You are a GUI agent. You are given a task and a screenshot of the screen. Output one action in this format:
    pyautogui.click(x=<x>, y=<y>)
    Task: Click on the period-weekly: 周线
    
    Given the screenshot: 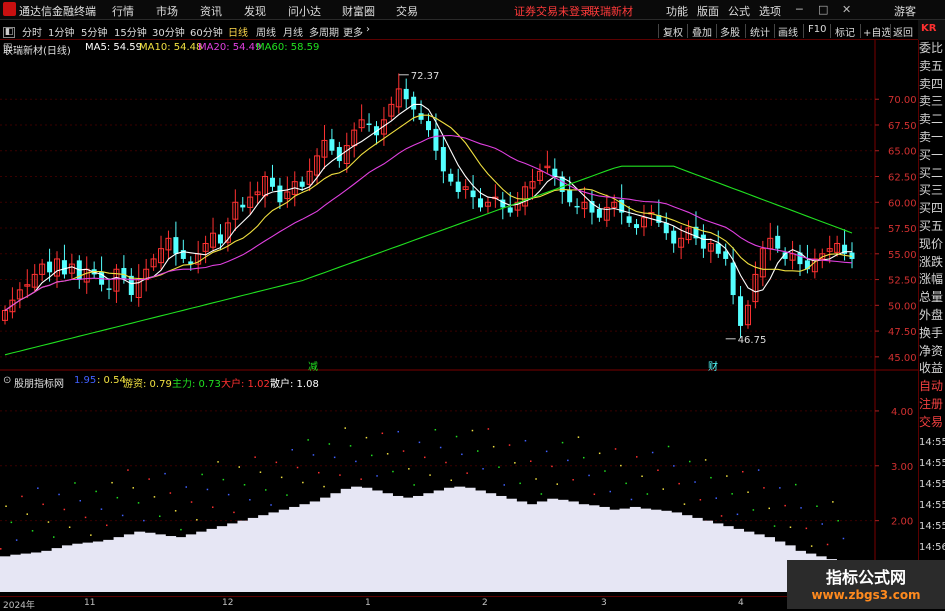 What is the action you would take?
    pyautogui.click(x=266, y=31)
    